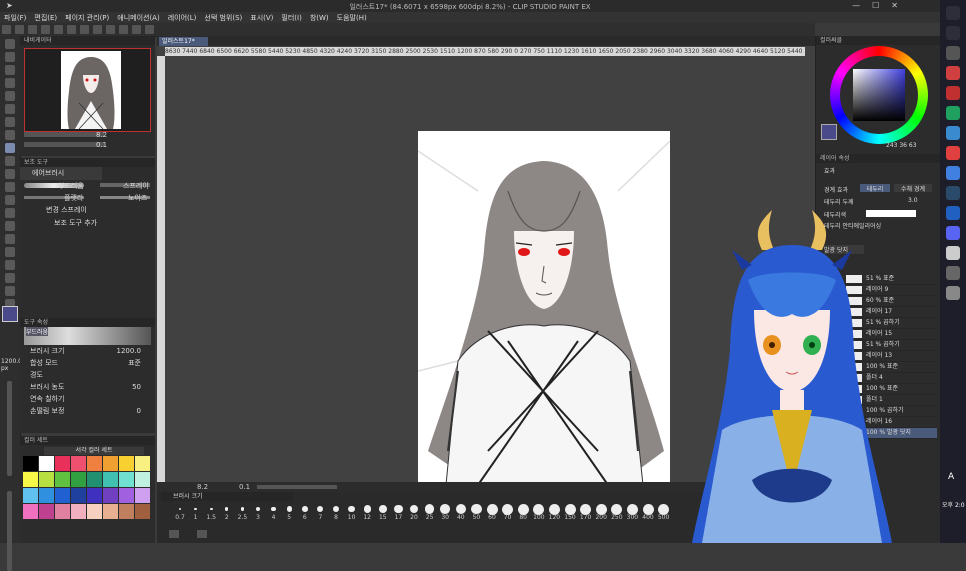 The image size is (966, 571). What do you see at coordinates (913, 200) in the screenshot?
I see `border-thickness-value: 3.0` at bounding box center [913, 200].